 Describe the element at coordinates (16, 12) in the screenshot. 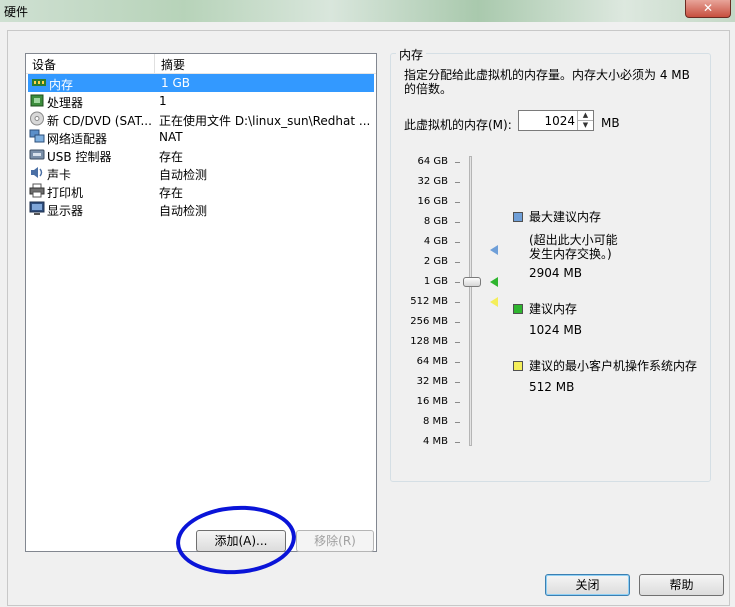

I see `window-title: 硬件` at that location.